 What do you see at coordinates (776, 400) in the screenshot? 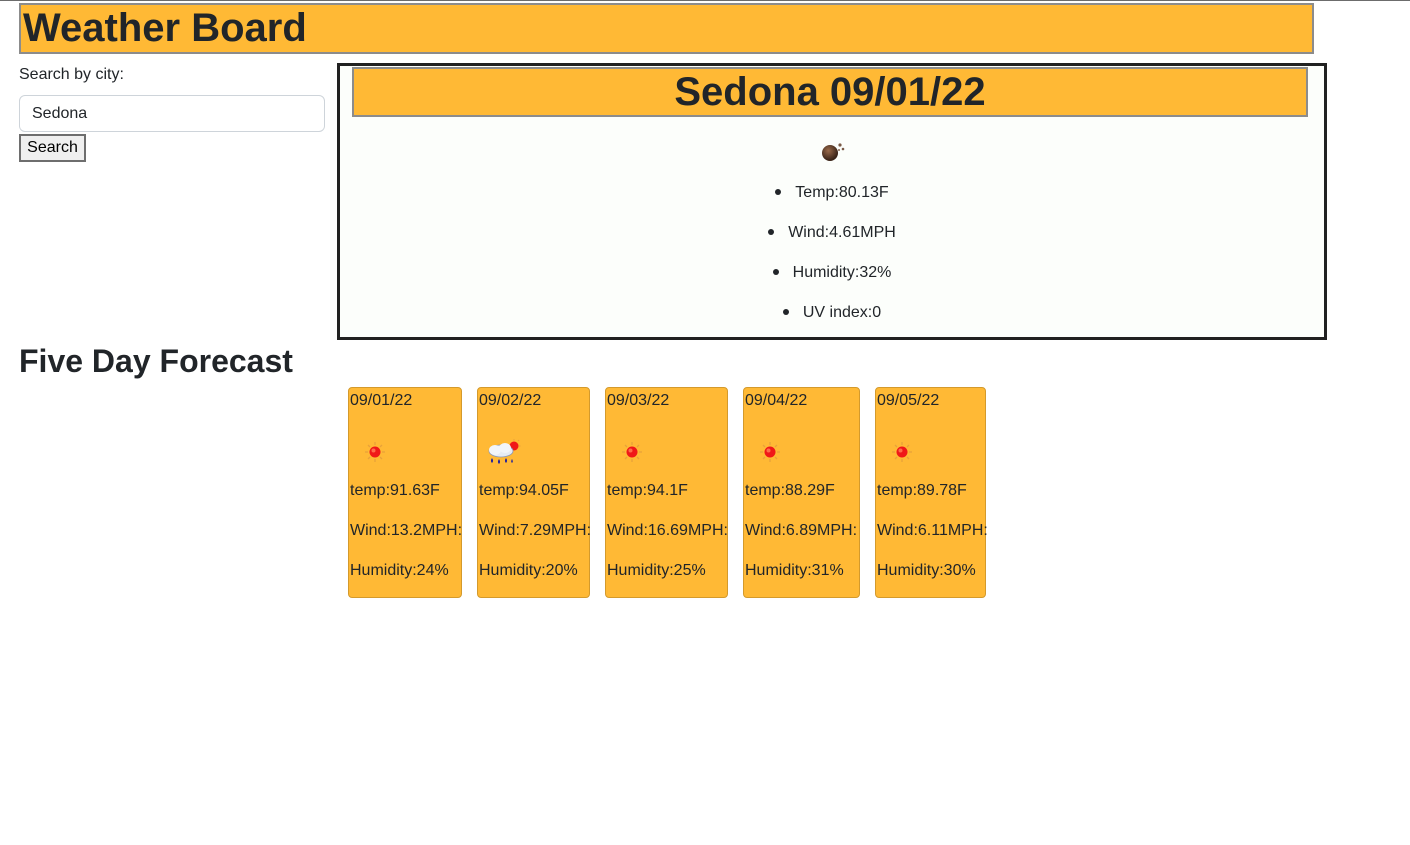
I see `forecast-date: 09/04/22` at bounding box center [776, 400].